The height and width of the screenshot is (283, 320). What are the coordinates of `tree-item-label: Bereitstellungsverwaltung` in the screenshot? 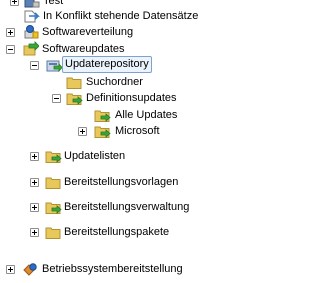 It's located at (127, 207).